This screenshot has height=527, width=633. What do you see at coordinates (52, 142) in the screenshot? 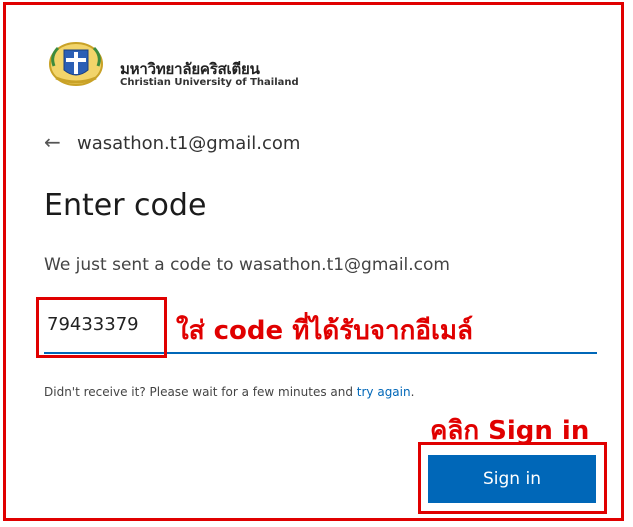
I see `back-arrow-icon: ←` at bounding box center [52, 142].